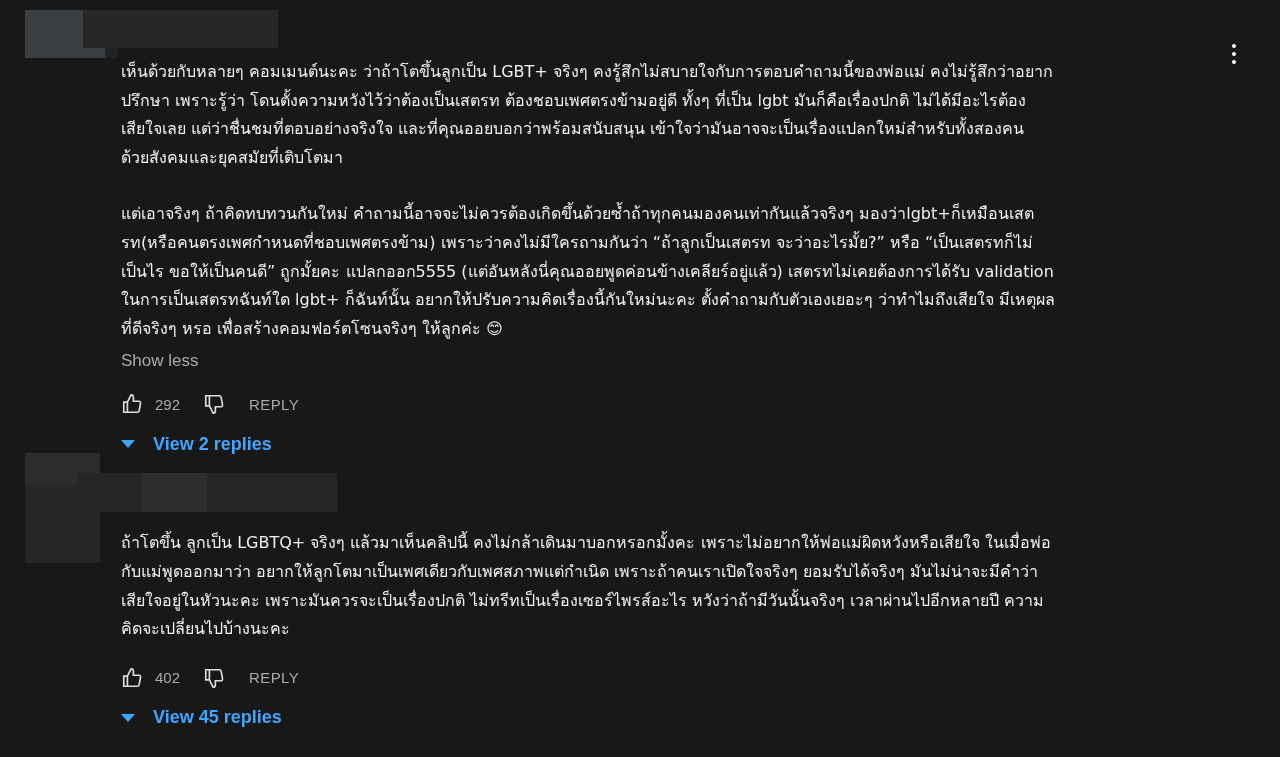 The width and height of the screenshot is (1280, 757). Describe the element at coordinates (168, 678) in the screenshot. I see `like-count: 402` at that location.